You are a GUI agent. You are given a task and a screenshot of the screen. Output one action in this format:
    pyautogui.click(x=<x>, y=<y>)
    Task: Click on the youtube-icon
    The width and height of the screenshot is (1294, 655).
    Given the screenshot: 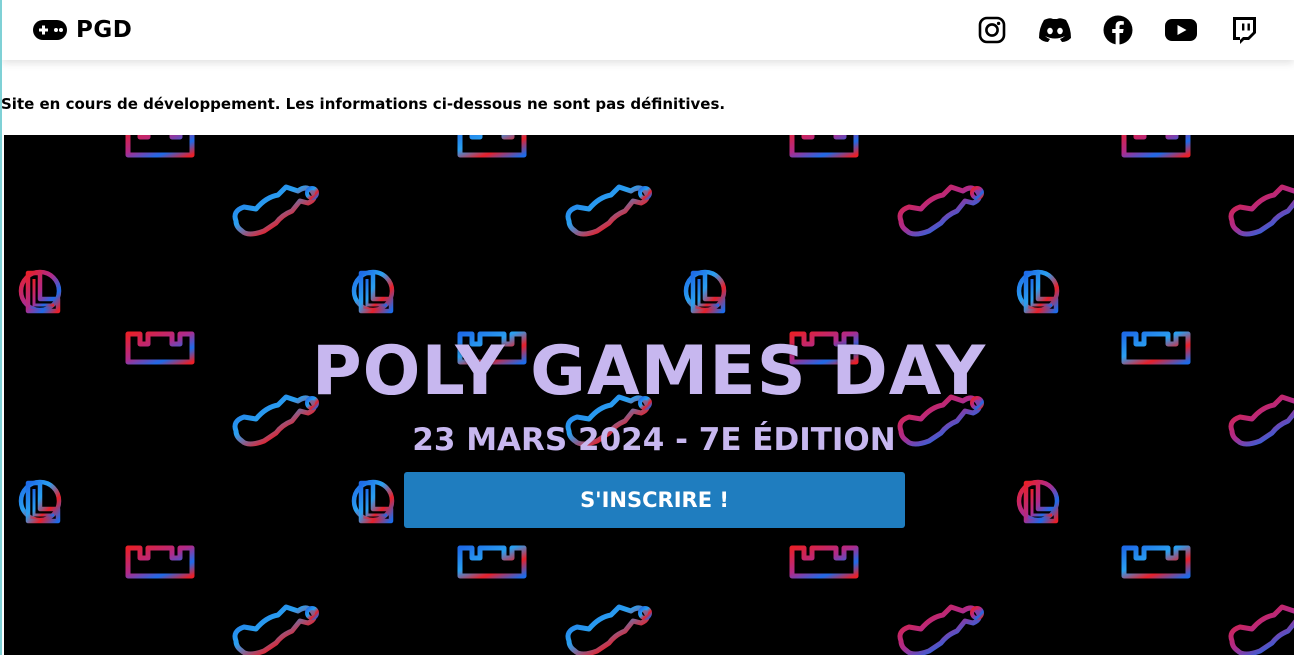 What is the action you would take?
    pyautogui.click(x=1181, y=30)
    